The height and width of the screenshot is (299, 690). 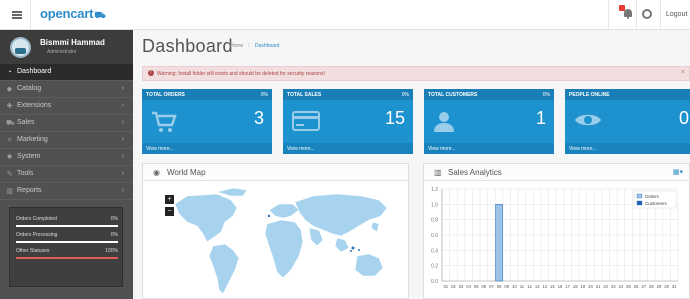 I want to click on panel-title: World Map, so click(x=186, y=172).